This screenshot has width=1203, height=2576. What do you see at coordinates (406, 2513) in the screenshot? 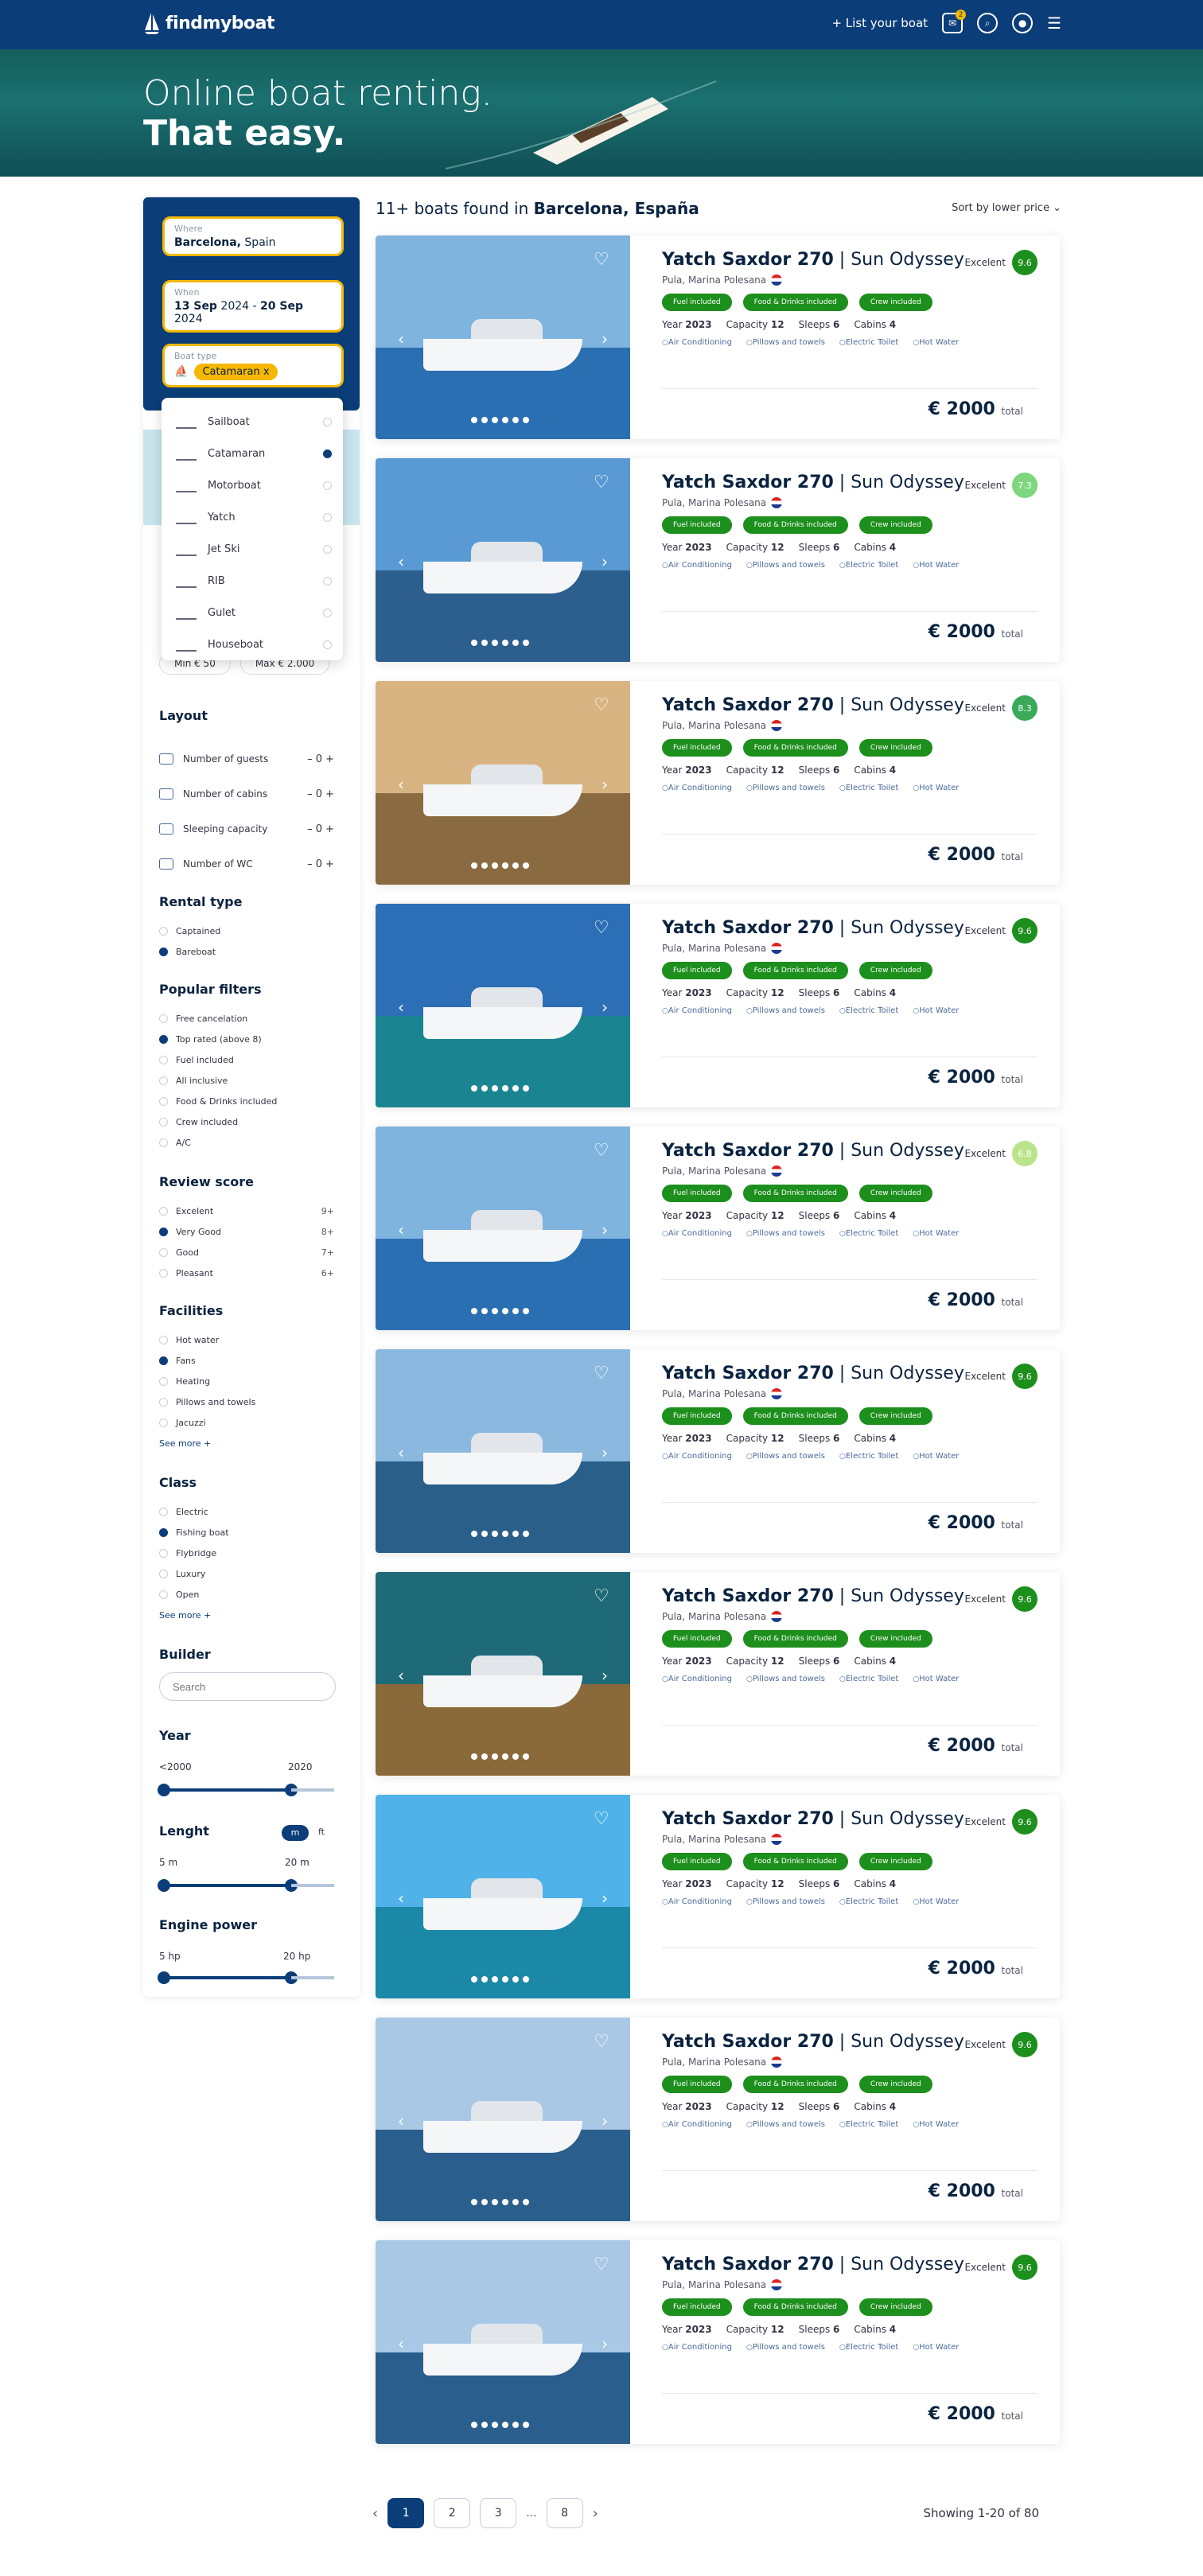
I see `page-button: 1` at bounding box center [406, 2513].